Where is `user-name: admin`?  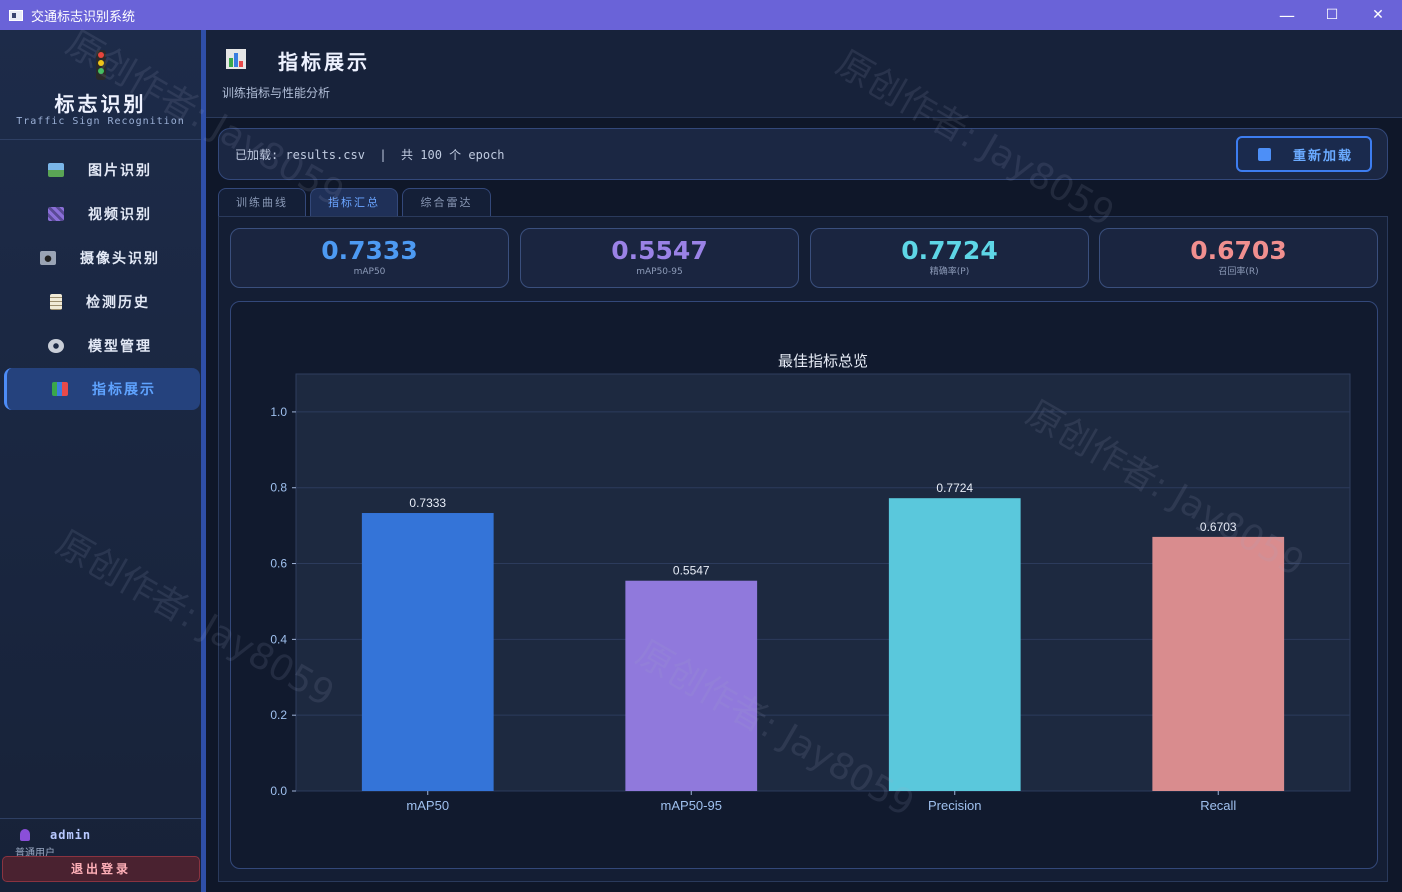
user-name: admin is located at coordinates (71, 835).